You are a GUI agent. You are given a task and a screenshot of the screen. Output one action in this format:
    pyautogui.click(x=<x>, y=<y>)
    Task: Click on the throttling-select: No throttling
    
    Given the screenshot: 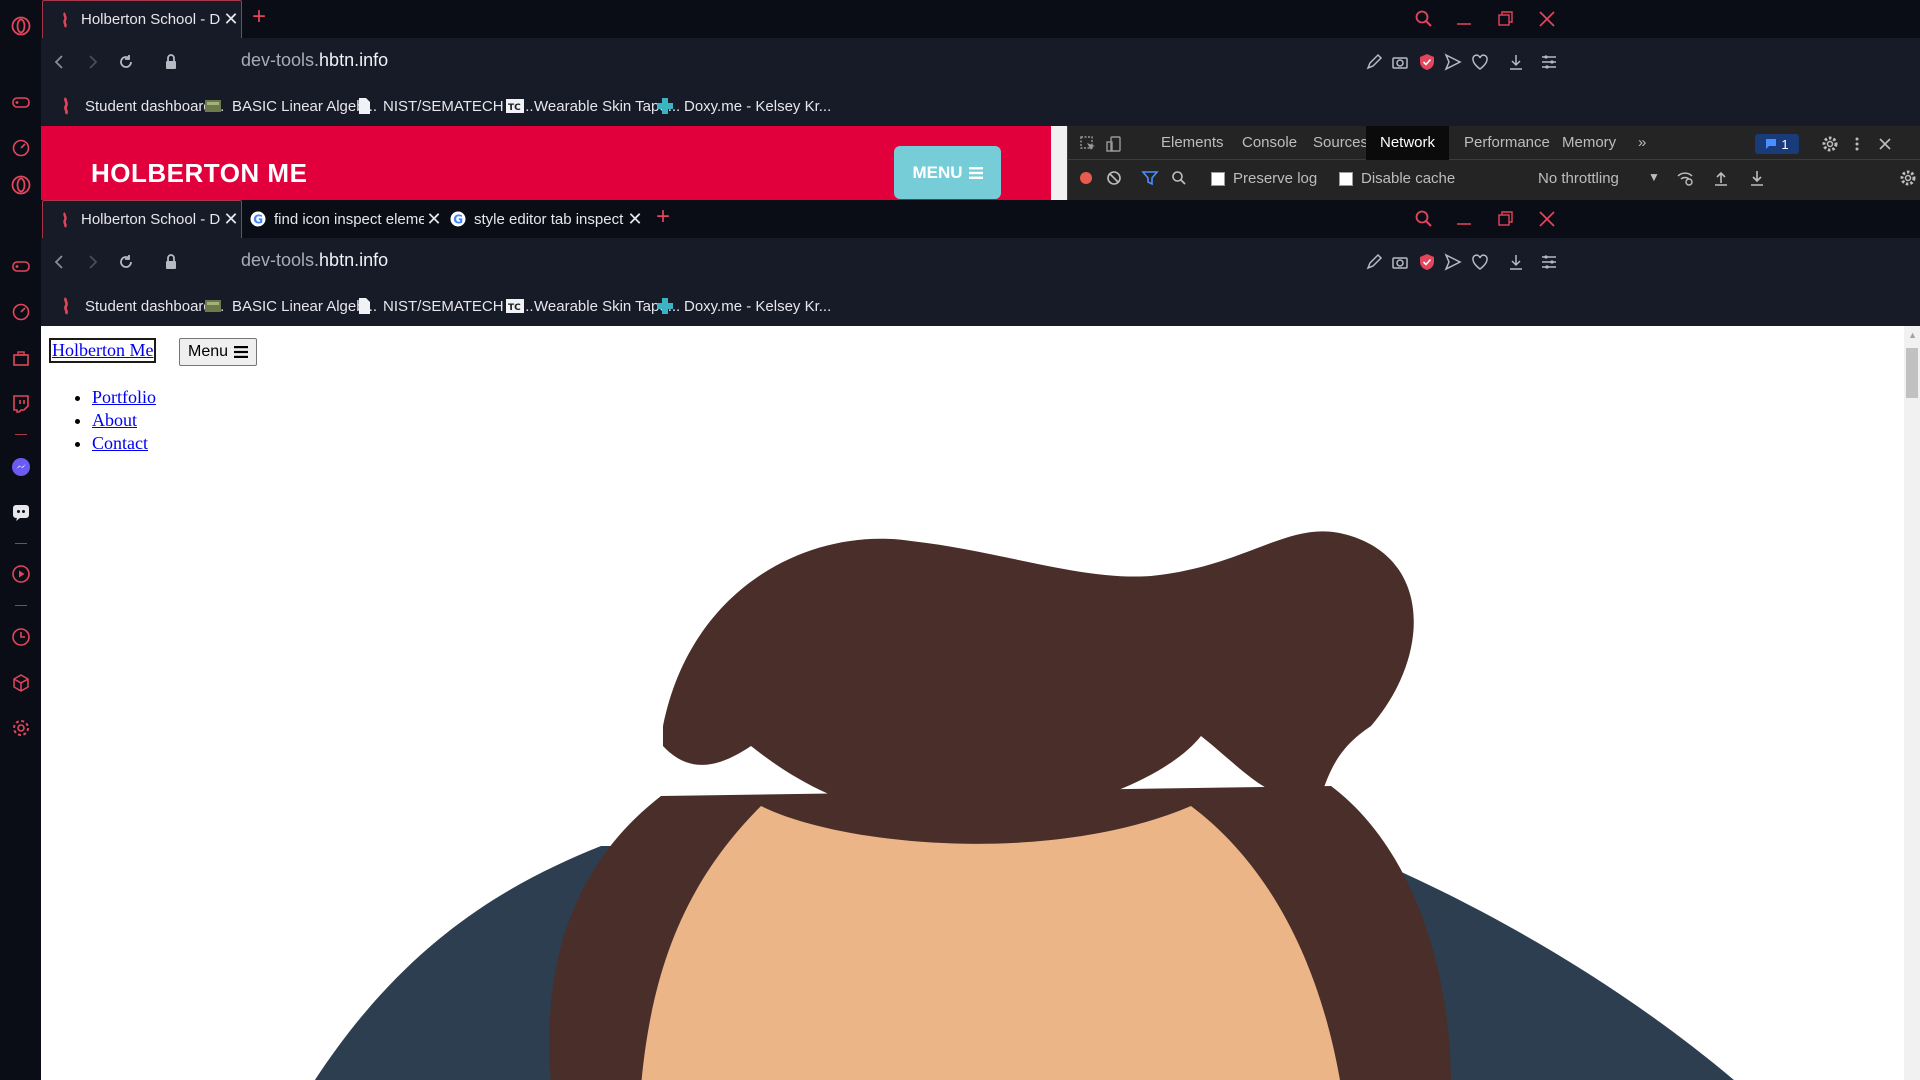 What is the action you would take?
    pyautogui.click(x=1578, y=178)
    